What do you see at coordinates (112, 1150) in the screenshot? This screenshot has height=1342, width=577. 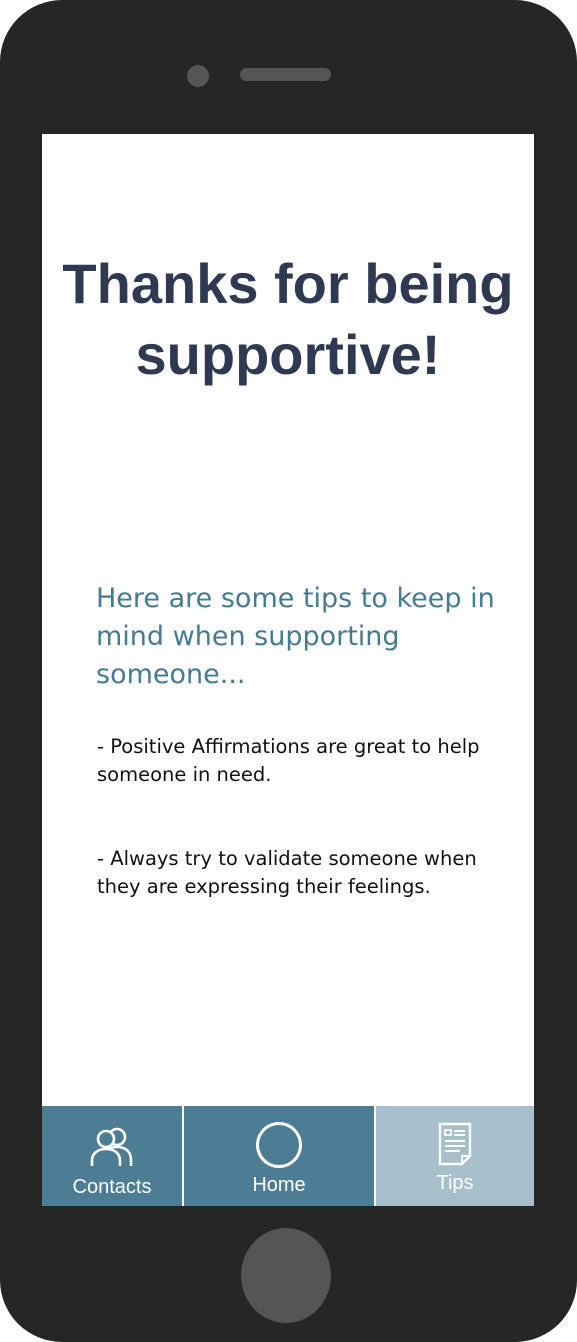 I see `contacts-icon` at bounding box center [112, 1150].